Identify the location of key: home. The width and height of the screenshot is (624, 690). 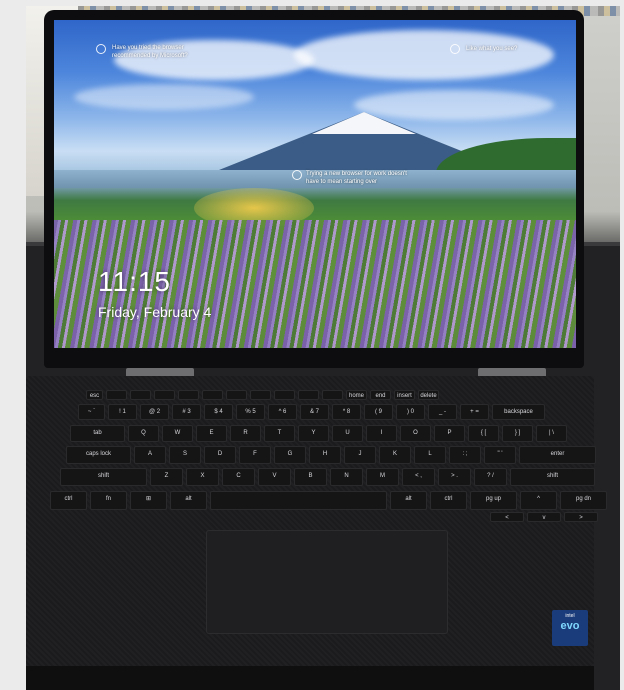
(356, 395).